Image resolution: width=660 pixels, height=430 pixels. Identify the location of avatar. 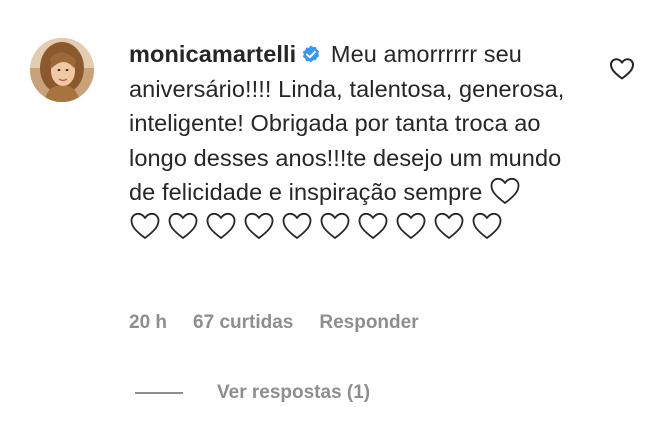
(62, 70).